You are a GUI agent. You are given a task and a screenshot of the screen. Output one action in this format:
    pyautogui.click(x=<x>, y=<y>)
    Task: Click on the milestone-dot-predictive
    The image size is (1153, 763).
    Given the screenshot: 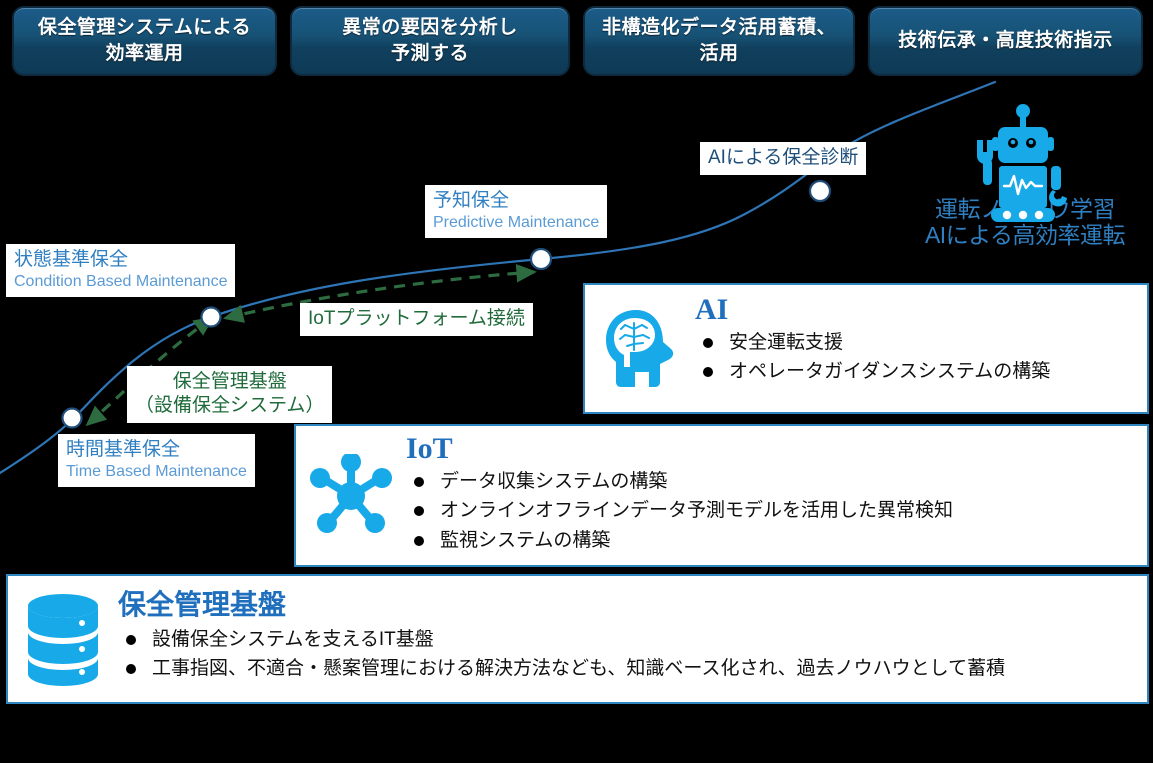 What is the action you would take?
    pyautogui.click(x=541, y=259)
    